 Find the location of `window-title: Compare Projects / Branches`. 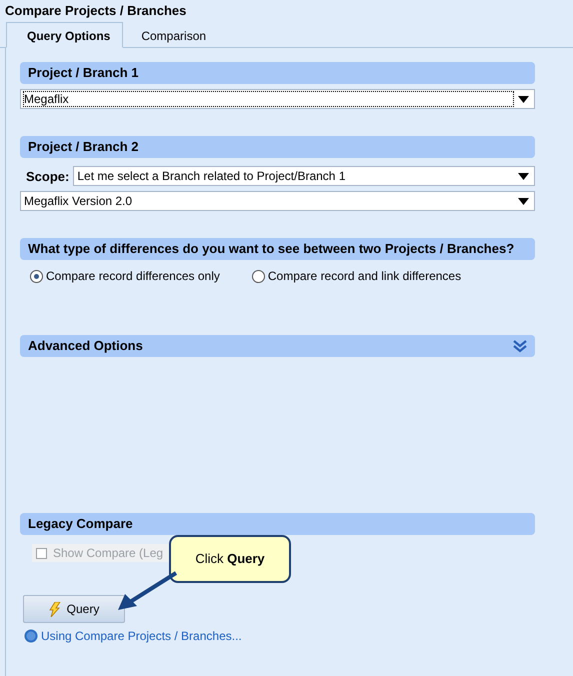

window-title: Compare Projects / Branches is located at coordinates (96, 11).